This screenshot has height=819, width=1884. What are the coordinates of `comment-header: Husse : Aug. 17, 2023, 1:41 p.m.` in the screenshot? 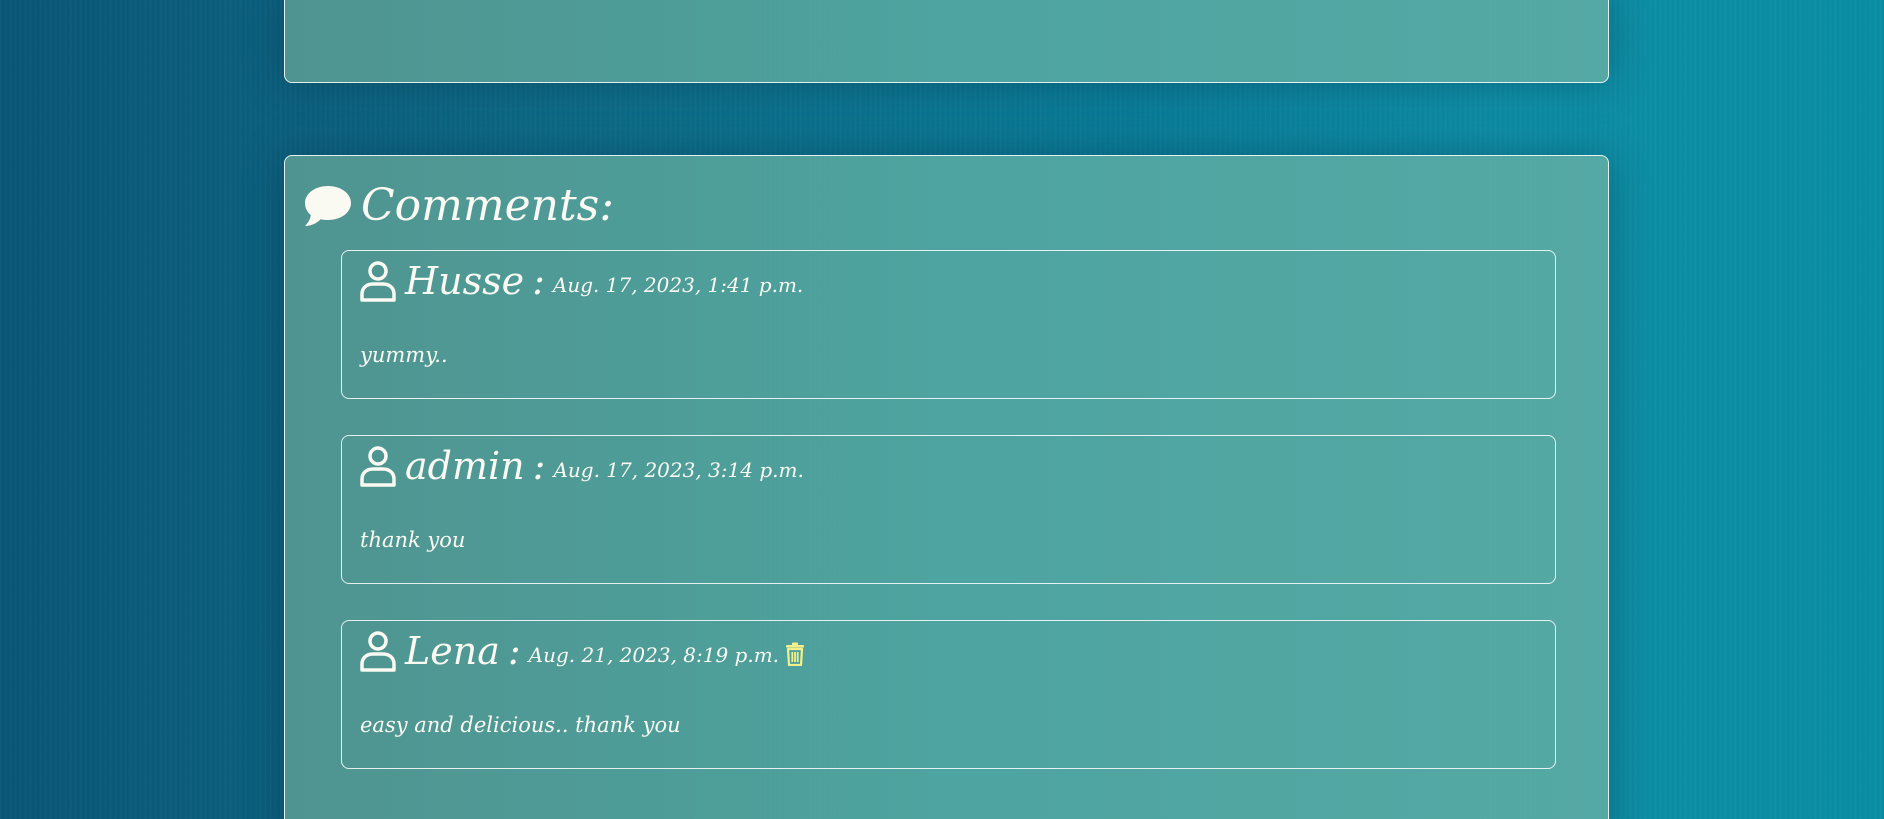 It's located at (581, 281).